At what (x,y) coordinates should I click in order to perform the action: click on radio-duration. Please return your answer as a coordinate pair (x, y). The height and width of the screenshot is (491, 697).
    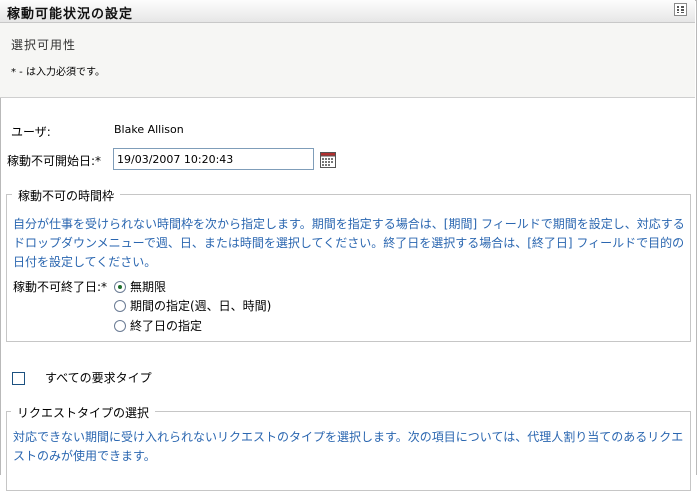
    Looking at the image, I should click on (120, 306).